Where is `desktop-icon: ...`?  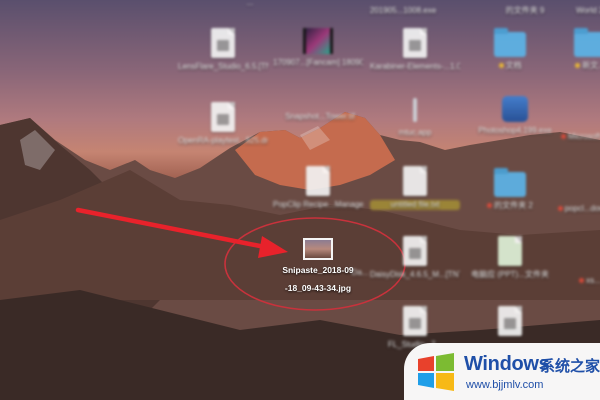 desktop-icon: ... is located at coordinates (250, 4).